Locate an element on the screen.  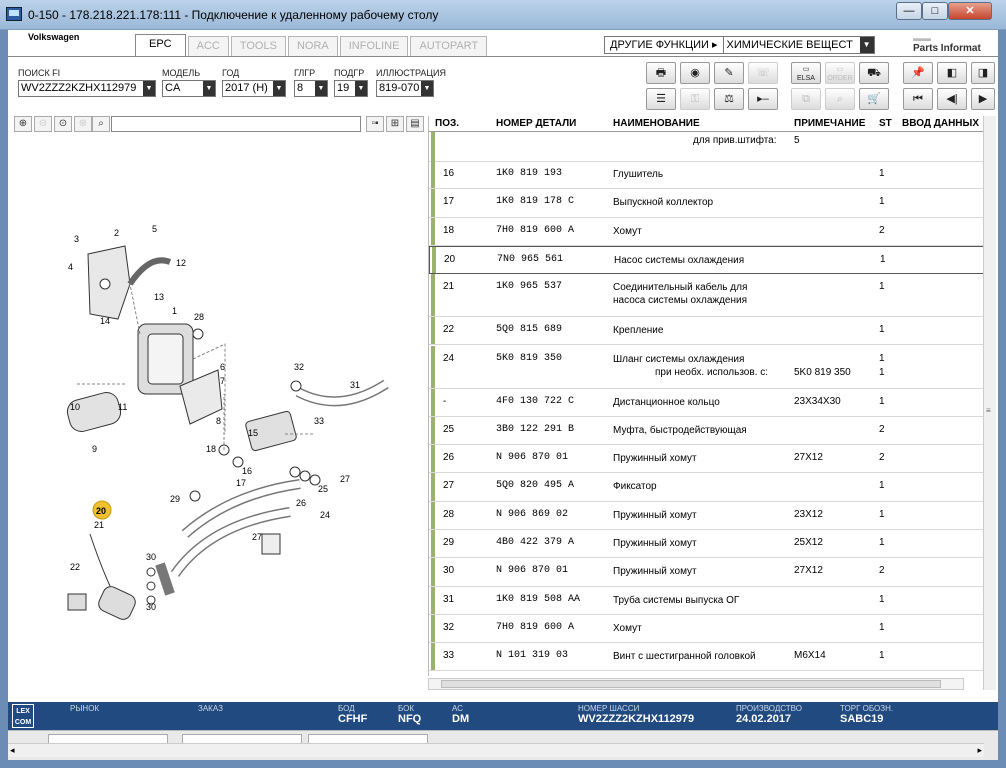
other-functions-button: ДРУГИЕ ФУНКЦИИ ▸ is located at coordinates (664, 45).